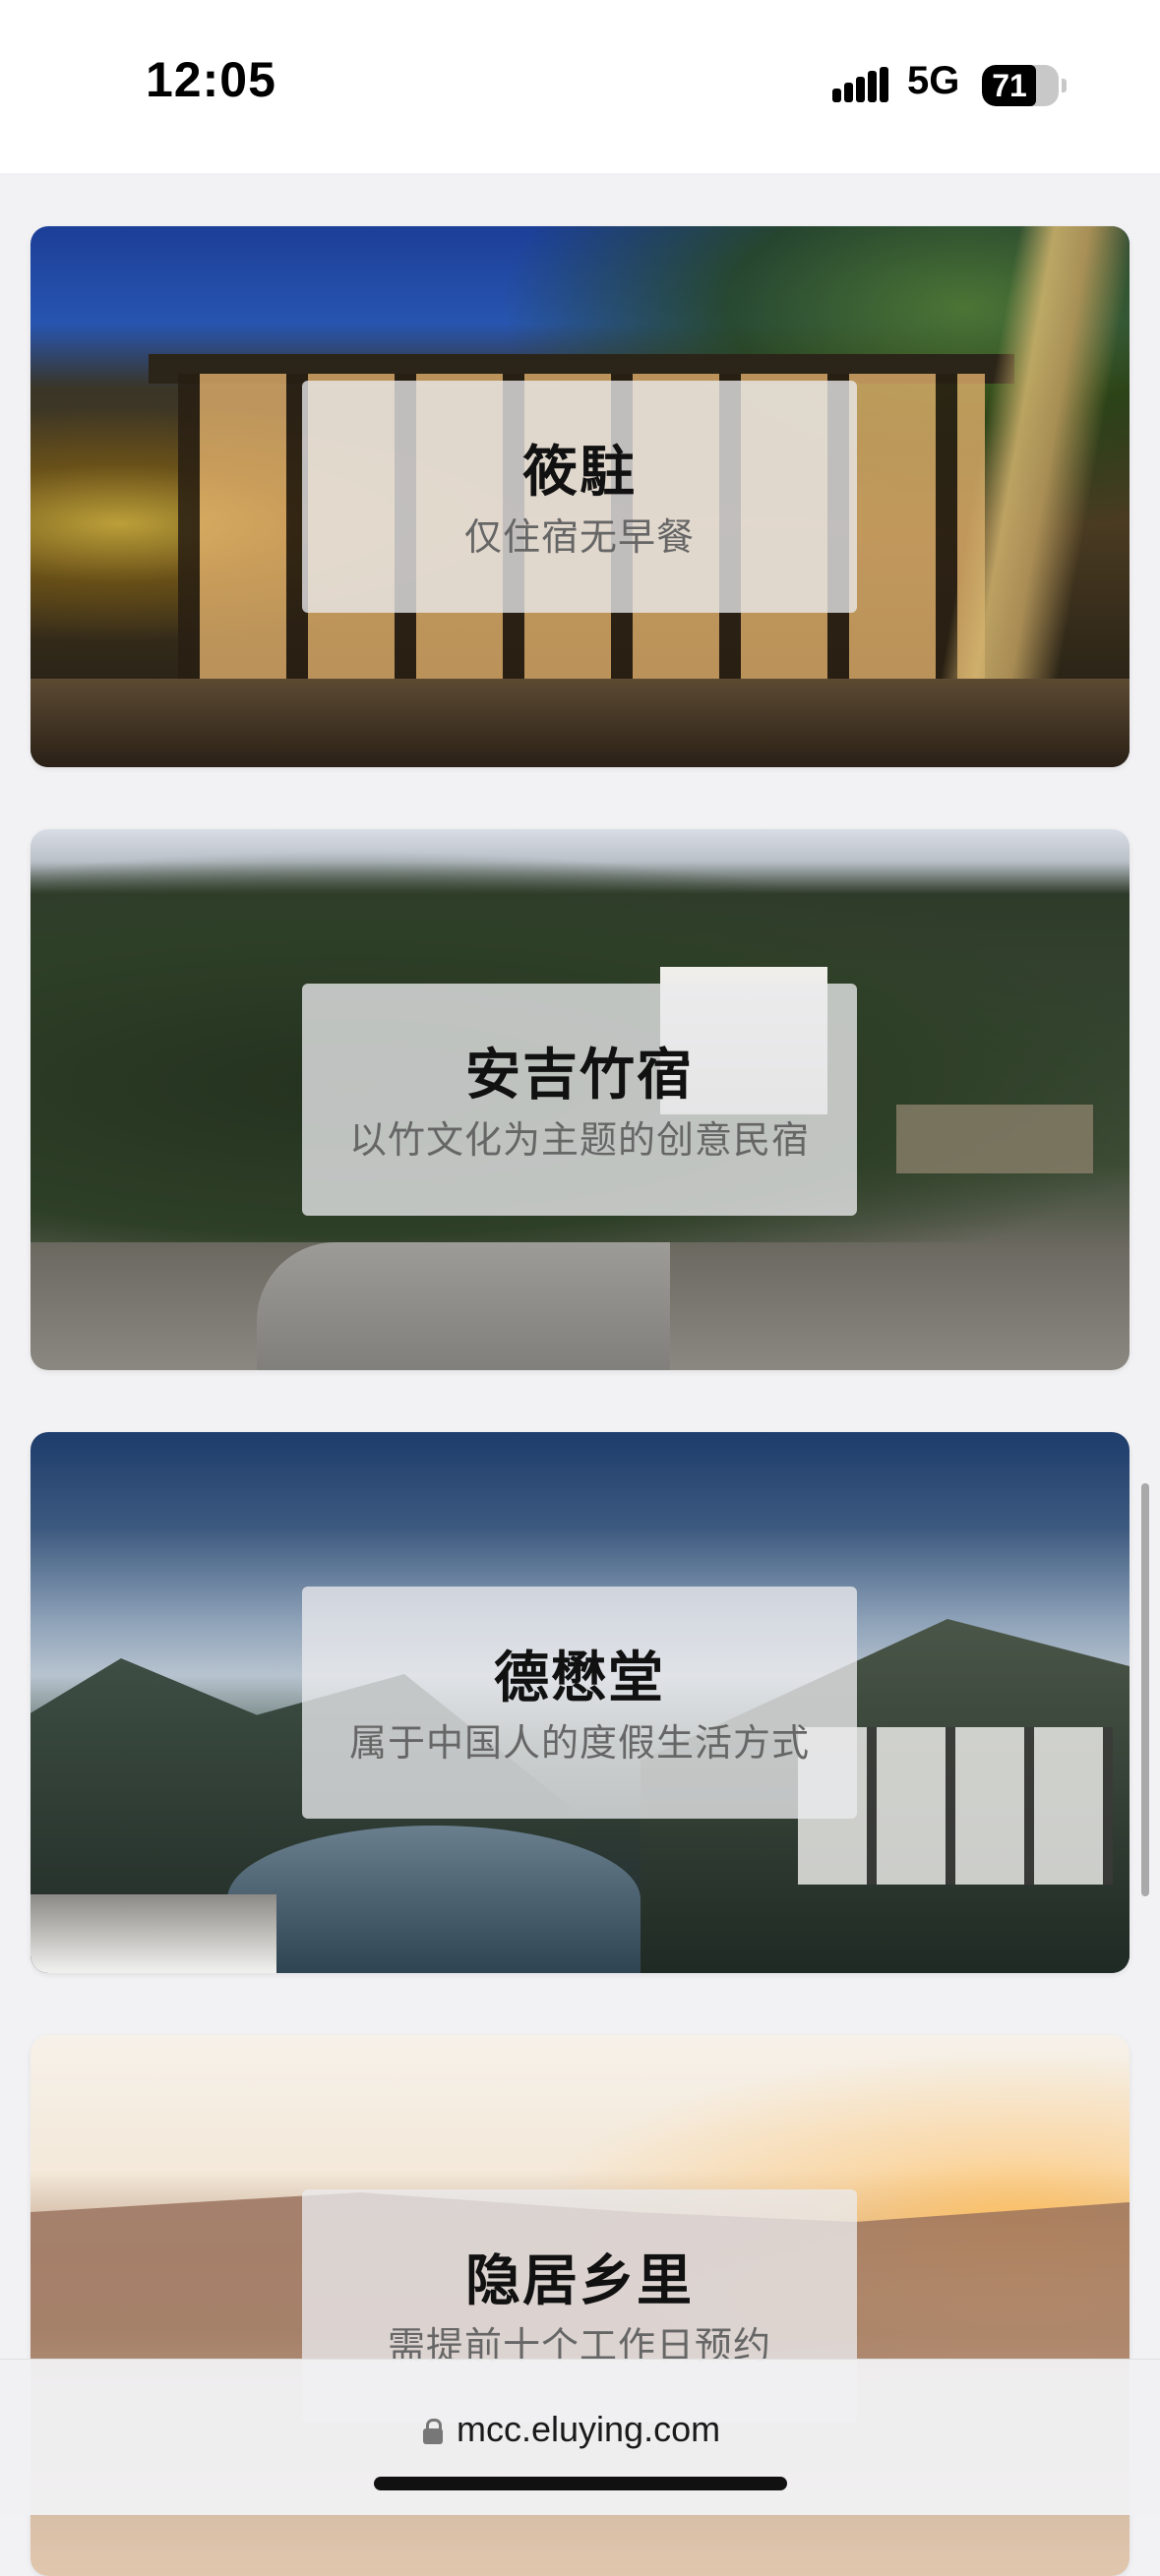  What do you see at coordinates (433, 2431) in the screenshot?
I see `lock-icon` at bounding box center [433, 2431].